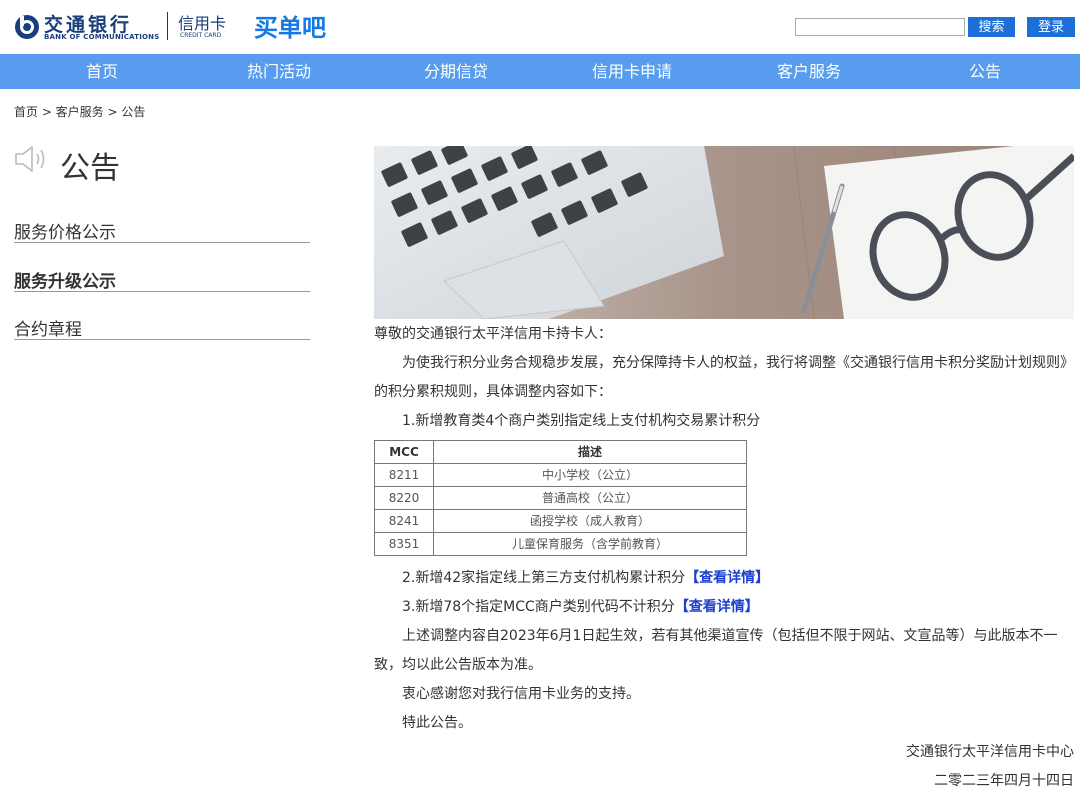 This screenshot has width=1080, height=809. What do you see at coordinates (1004, 781) in the screenshot?
I see `announcement-date: 二零二三年四月十四日` at bounding box center [1004, 781].